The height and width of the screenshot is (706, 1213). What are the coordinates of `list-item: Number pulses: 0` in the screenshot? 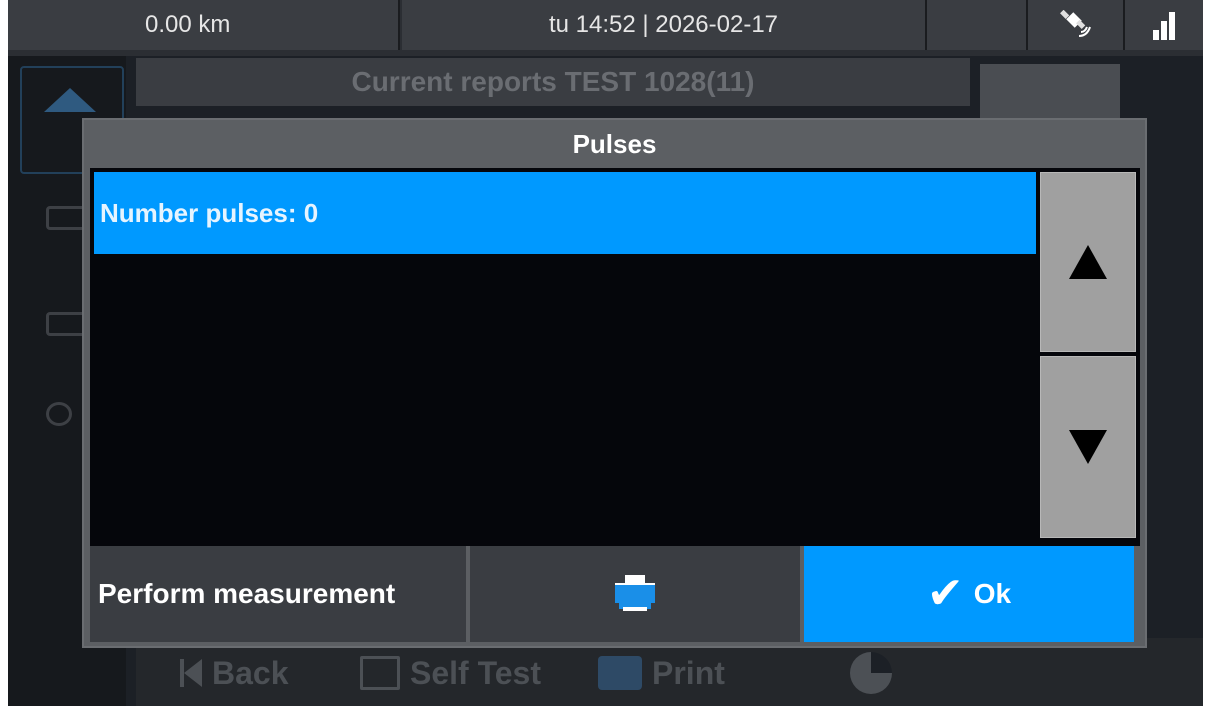 It's located at (565, 213).